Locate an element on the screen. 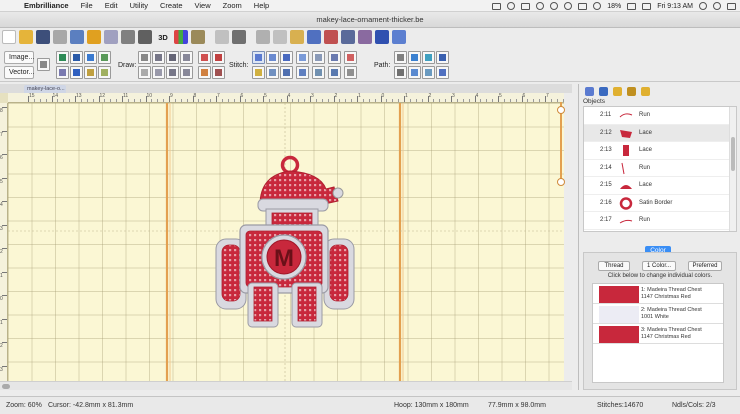  stitch-motif-tool is located at coordinates (272, 72).